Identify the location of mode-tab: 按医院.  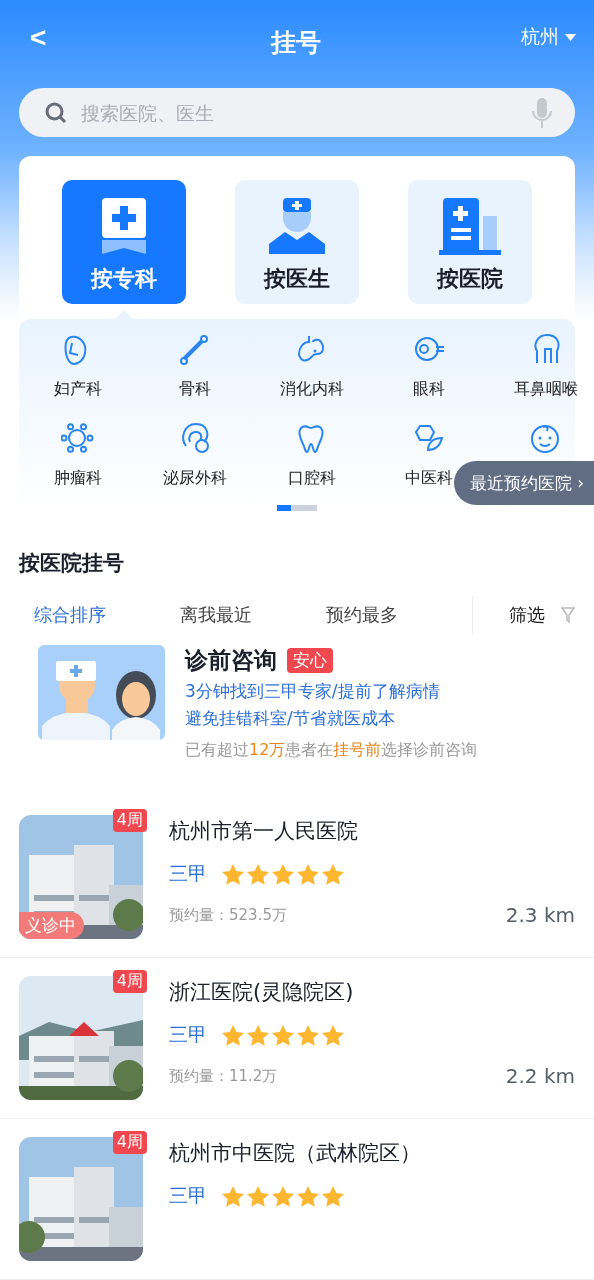
(470, 242).